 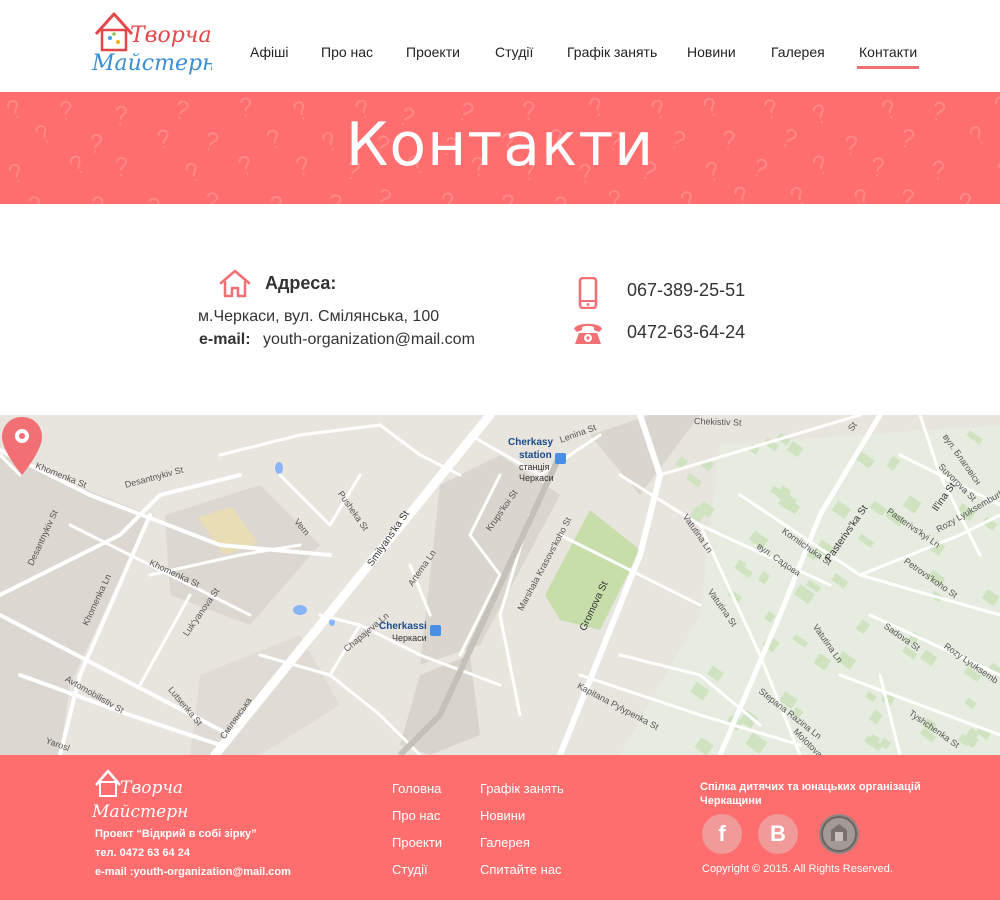 I want to click on map-station-label: Cherkasy, so click(x=531, y=442).